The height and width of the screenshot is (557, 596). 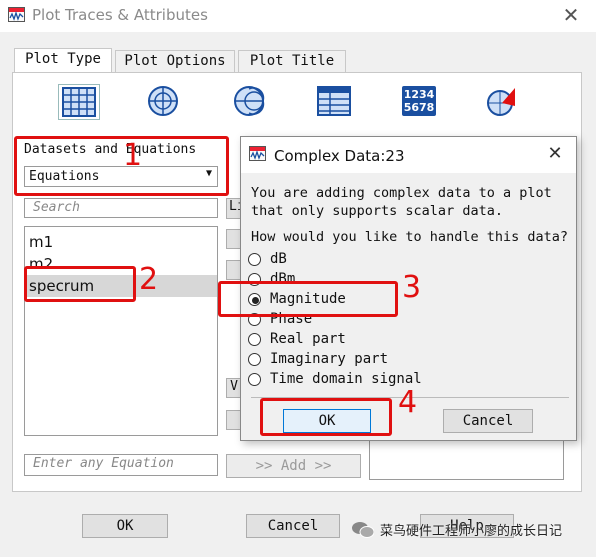 What do you see at coordinates (401, 193) in the screenshot?
I see `dialog-message-1: You are adding complex data to a plot` at bounding box center [401, 193].